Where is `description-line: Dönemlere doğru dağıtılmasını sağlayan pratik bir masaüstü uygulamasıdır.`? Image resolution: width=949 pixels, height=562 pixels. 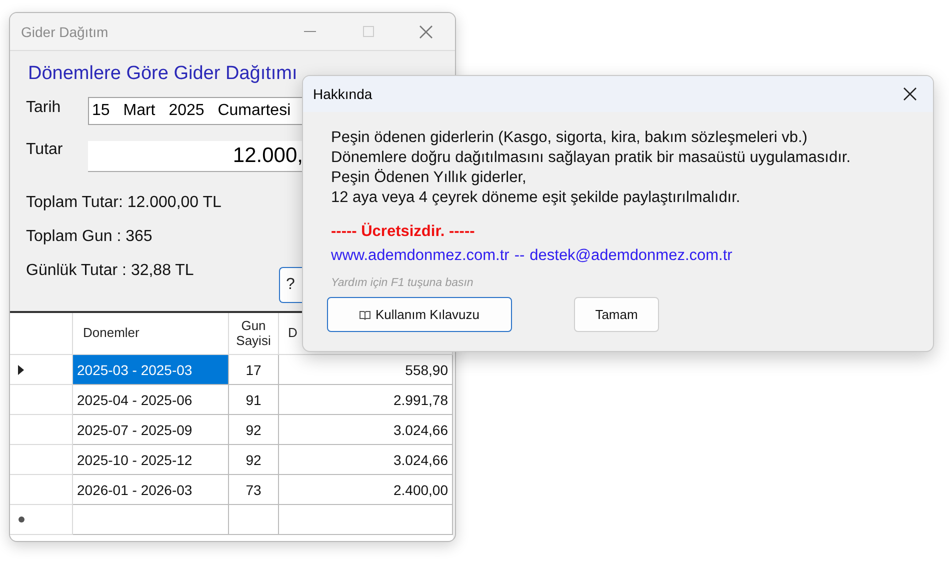 description-line: Dönemlere doğru dağıtılmasını sağlayan pratik bir masaüstü uygulamasıdır. is located at coordinates (591, 158).